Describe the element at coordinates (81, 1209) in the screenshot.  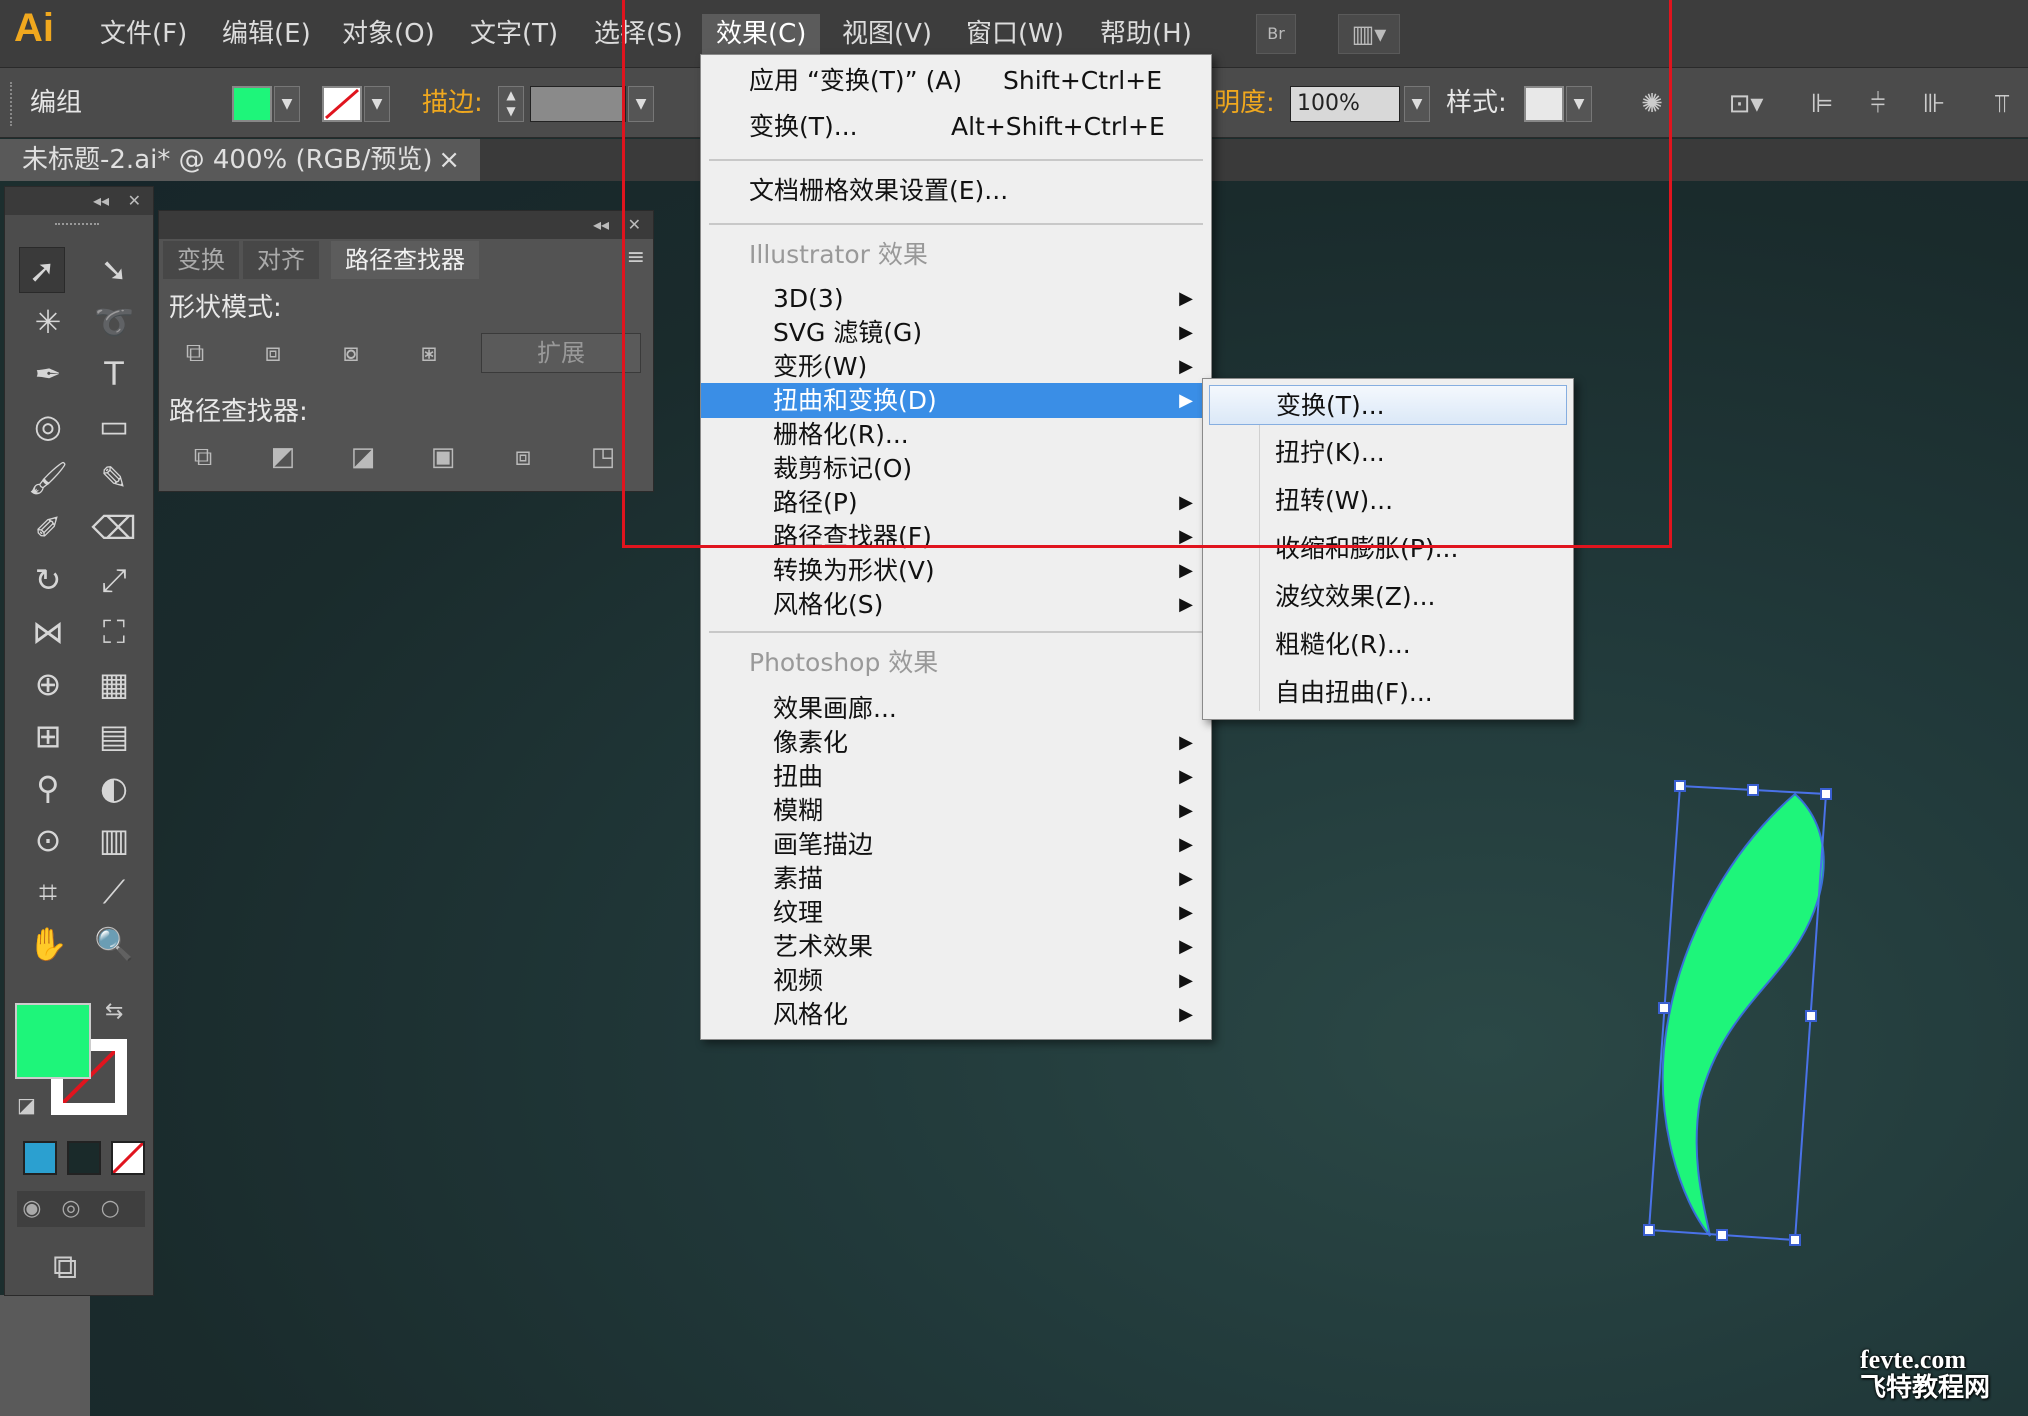
I see `drawing-modes-icon: ◉◎○` at that location.